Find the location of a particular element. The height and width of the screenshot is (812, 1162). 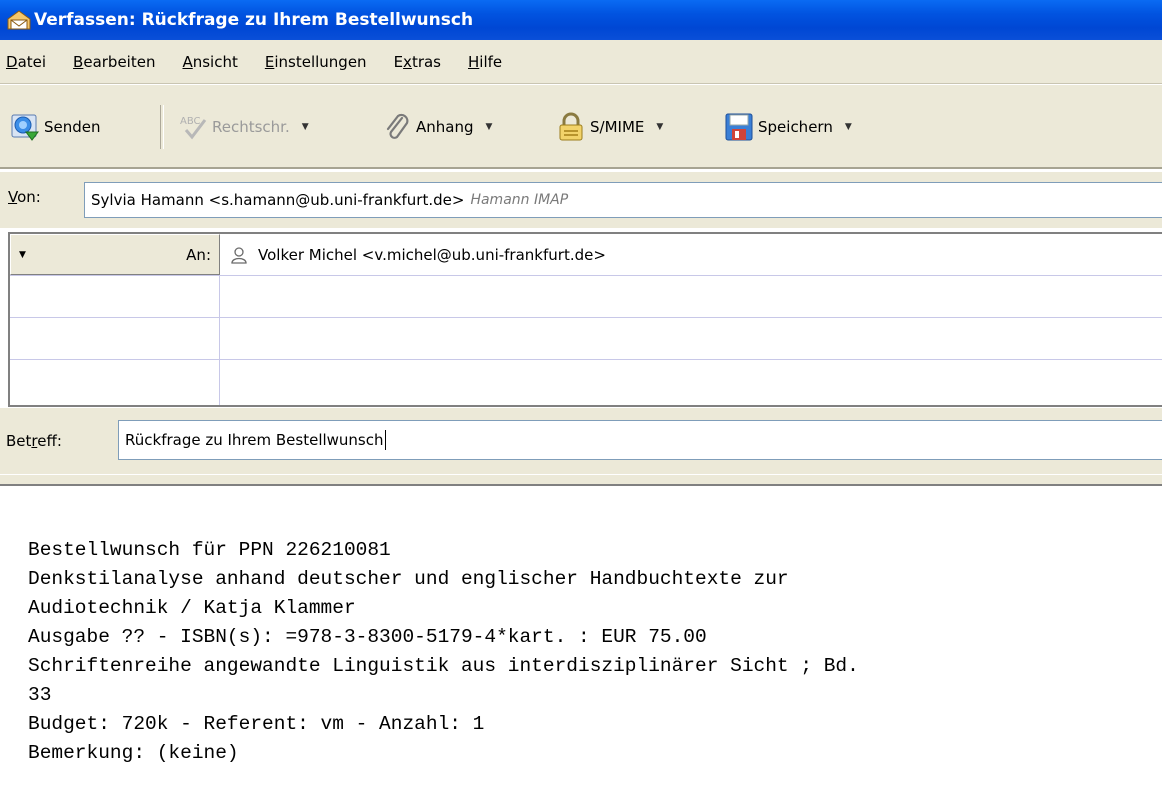

spellcheck-dropdown-icon: ▼ is located at coordinates (305, 127).